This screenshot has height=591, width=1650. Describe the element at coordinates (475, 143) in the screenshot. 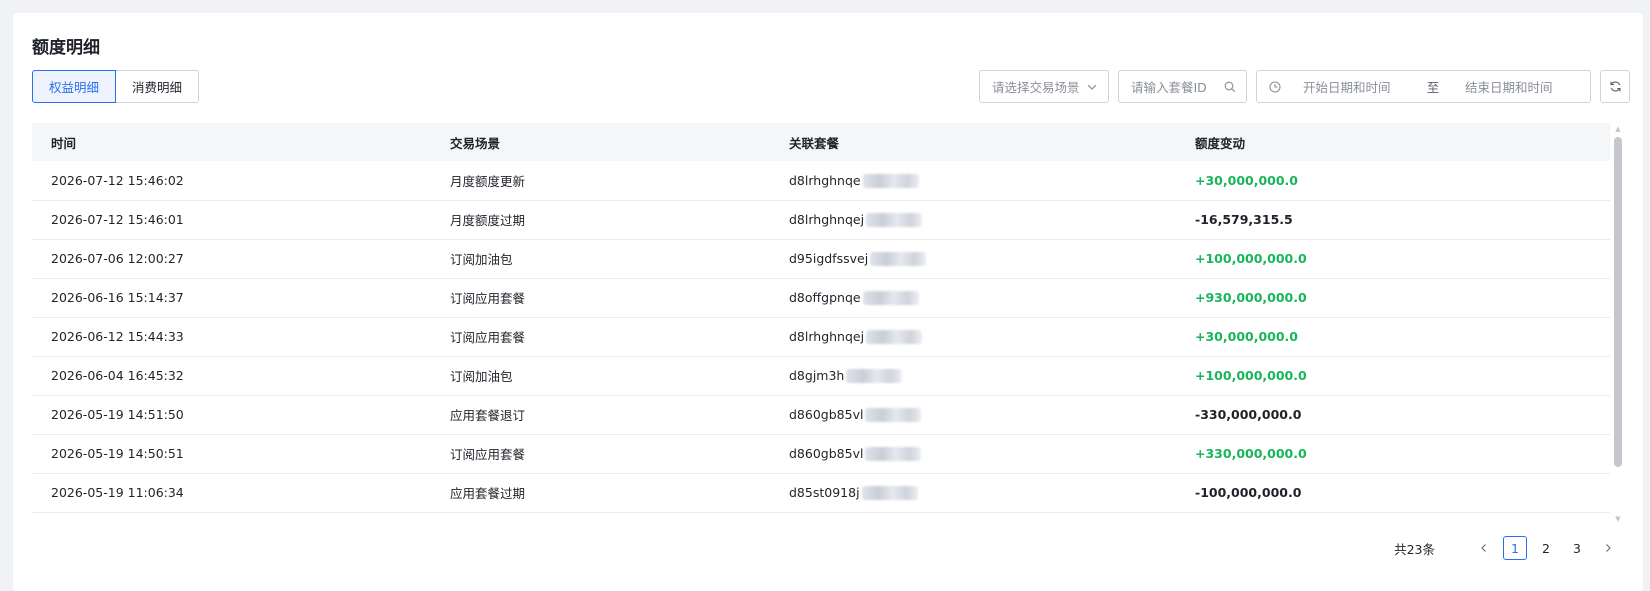

I see `column-header-scene: 交易场景` at that location.